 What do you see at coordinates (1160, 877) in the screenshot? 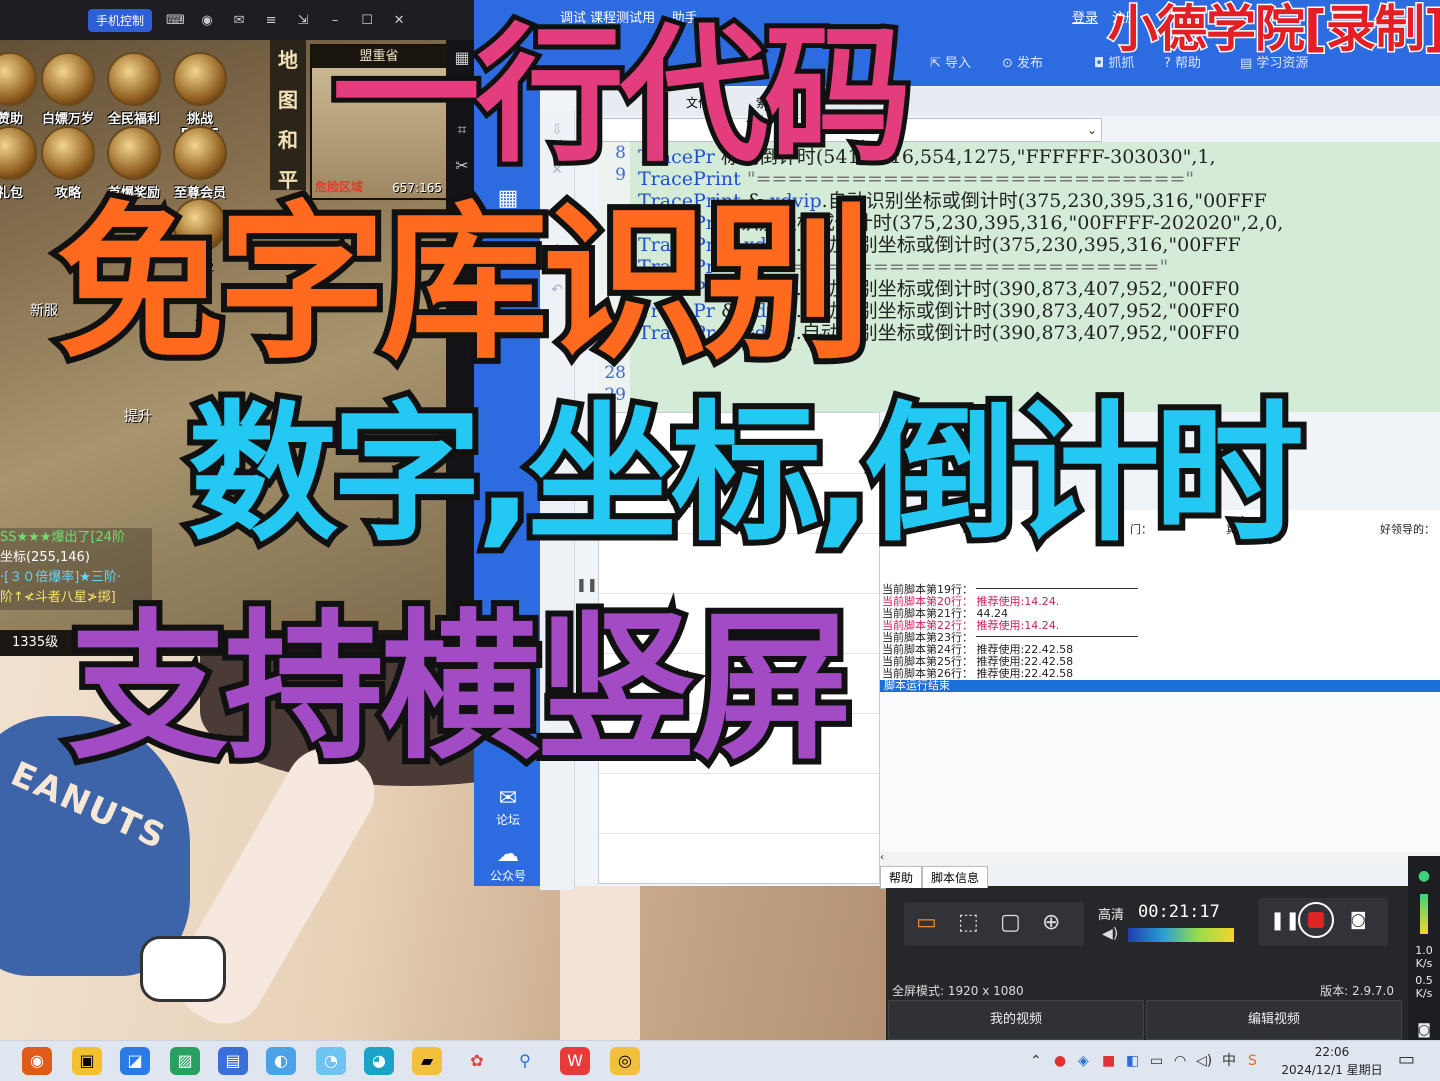
I see `bottom-tabs: 帮助 脚本信息` at bounding box center [1160, 877].